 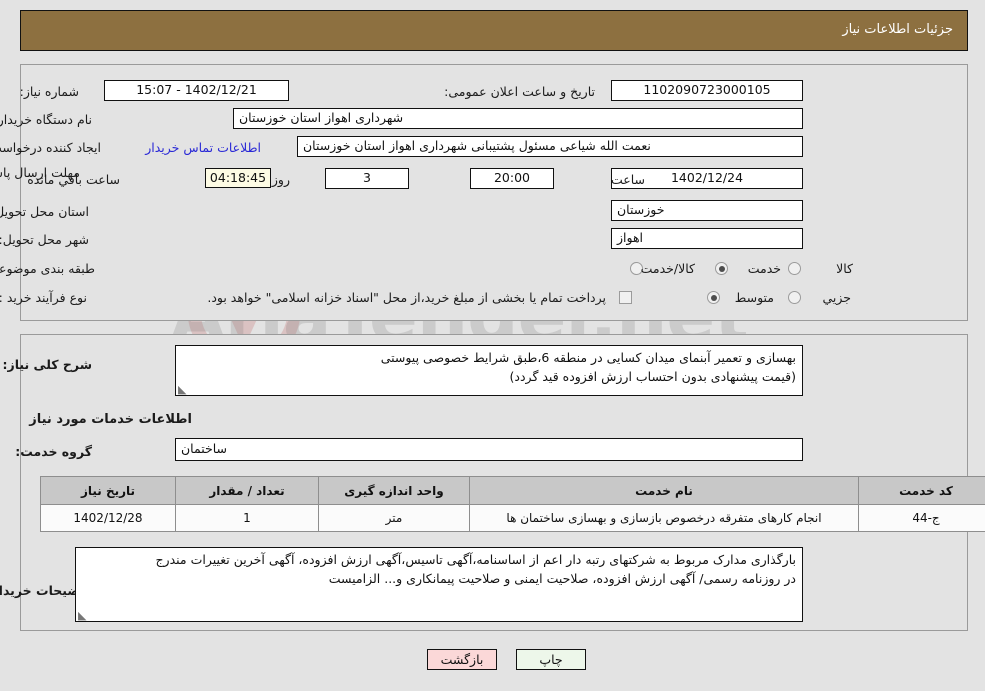 I want to click on countdown-timer: 04:18:45, so click(x=238, y=178).